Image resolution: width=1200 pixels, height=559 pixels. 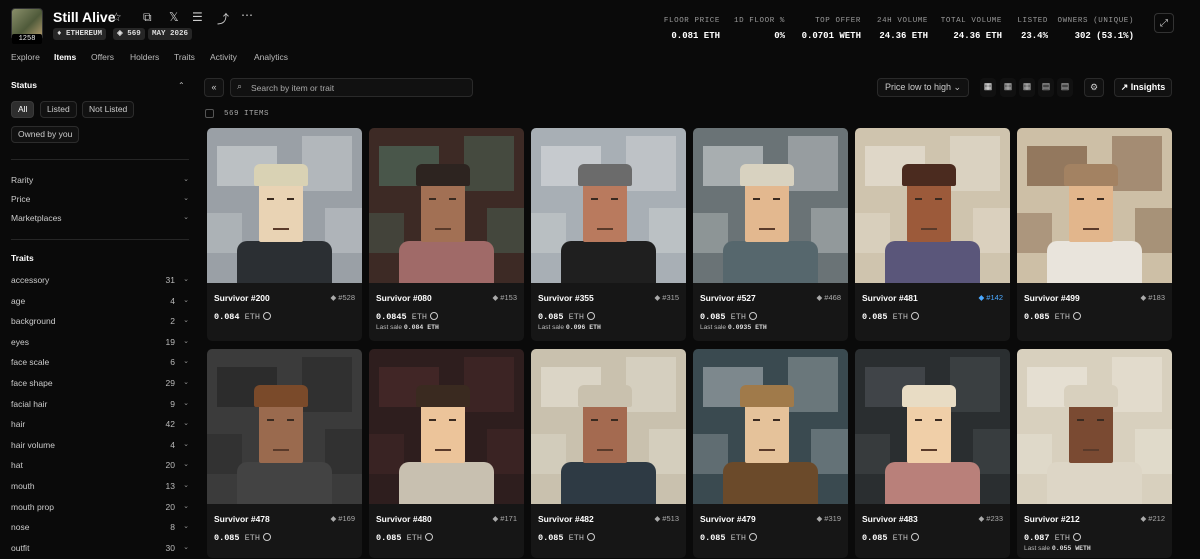 What do you see at coordinates (100, 283) in the screenshot?
I see `trait-row: accessory 31 ⌄` at bounding box center [100, 283].